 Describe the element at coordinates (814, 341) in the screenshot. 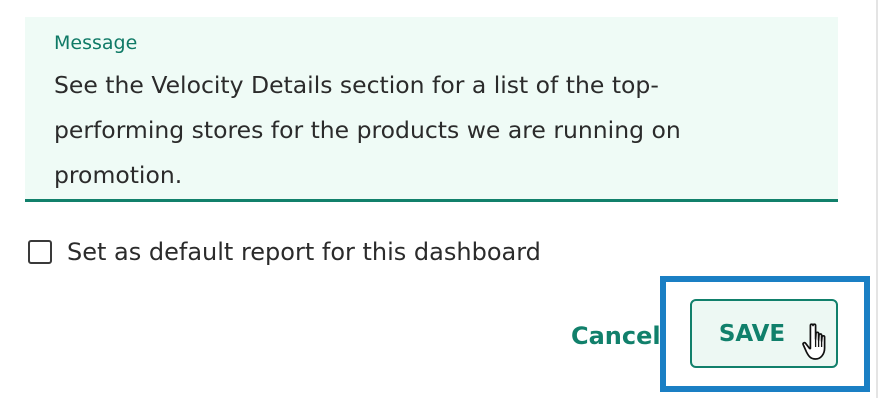

I see `hand-pointer-icon` at that location.